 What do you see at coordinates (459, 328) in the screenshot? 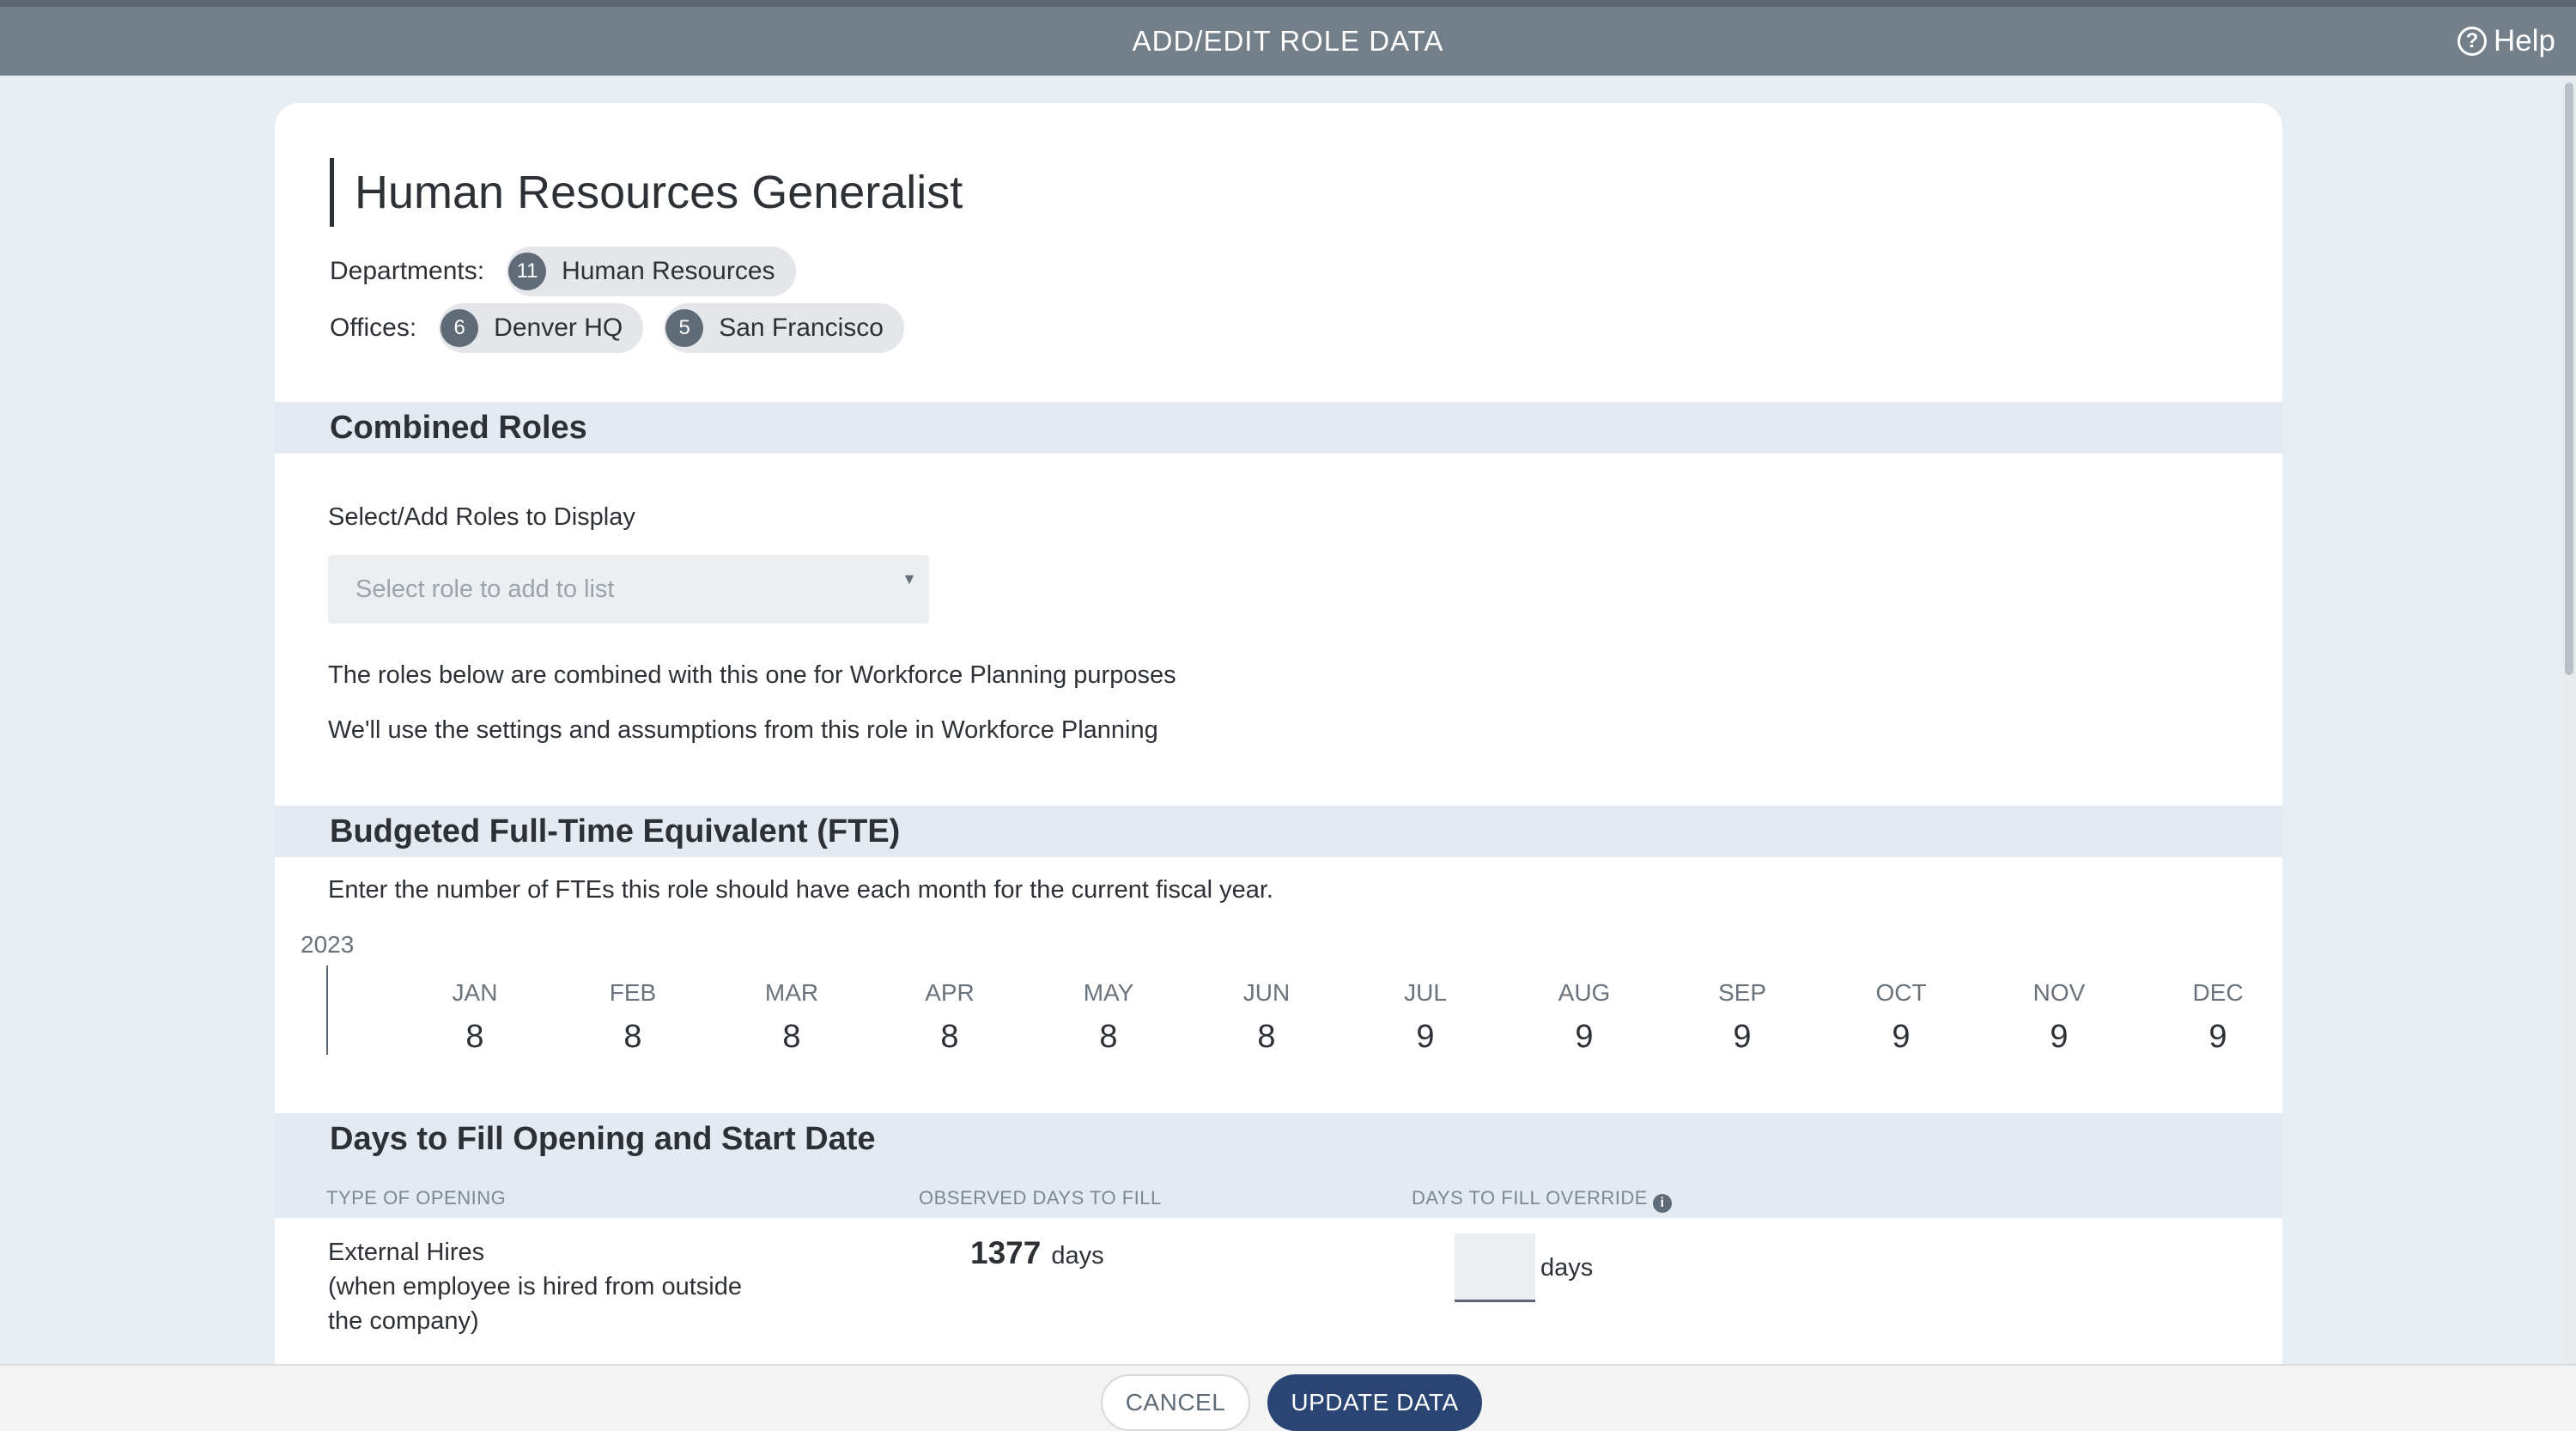
I see `office-count-badge: 6` at bounding box center [459, 328].